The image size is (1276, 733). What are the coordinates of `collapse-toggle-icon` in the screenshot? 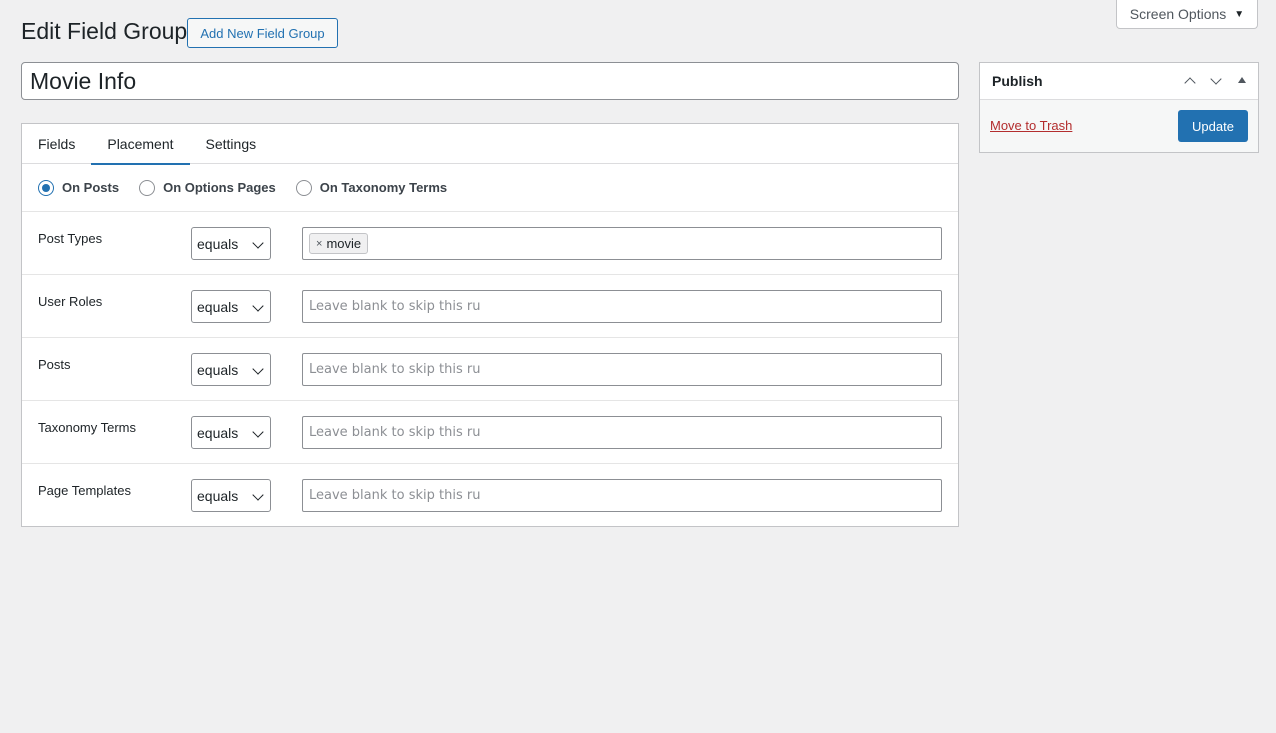 It's located at (1242, 81).